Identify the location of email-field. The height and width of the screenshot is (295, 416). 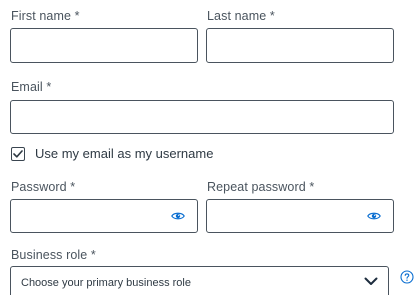
(202, 117).